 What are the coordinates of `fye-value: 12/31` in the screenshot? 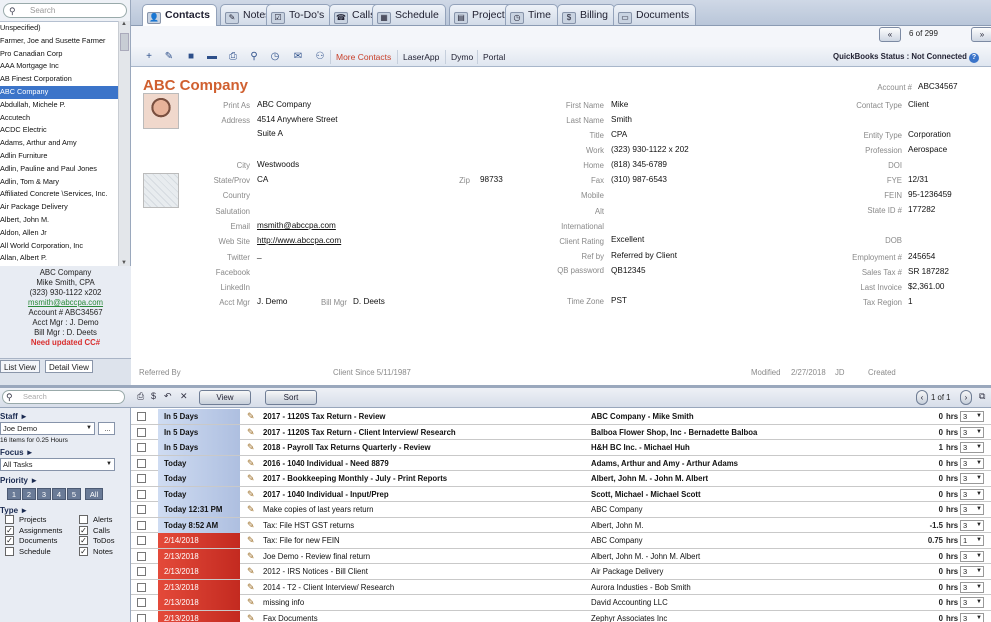 It's located at (918, 179).